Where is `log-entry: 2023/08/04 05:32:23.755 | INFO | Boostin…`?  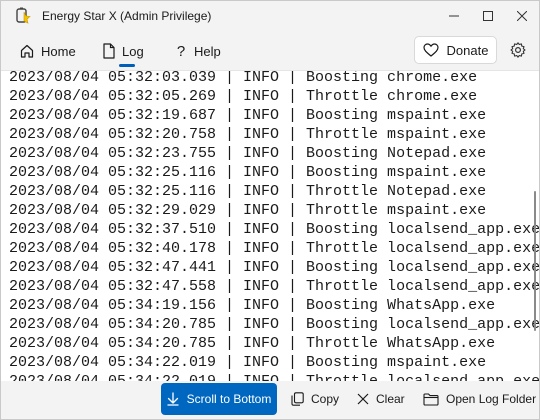
log-entry: 2023/08/04 05:32:23.755 | INFO | Boostin… is located at coordinates (248, 153).